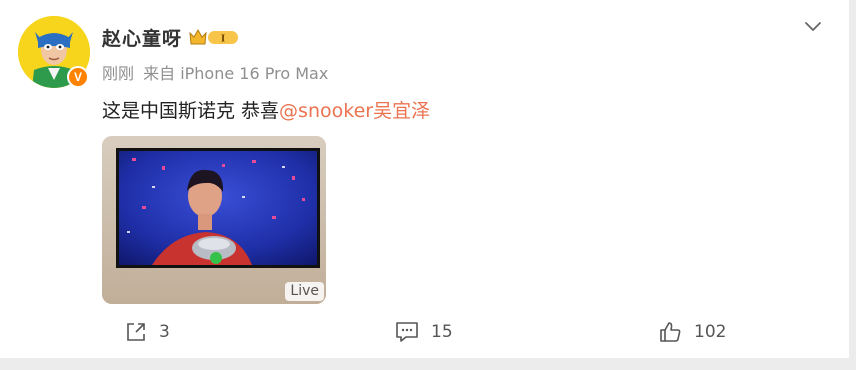 The image size is (856, 370). I want to click on level-number: I, so click(223, 39).